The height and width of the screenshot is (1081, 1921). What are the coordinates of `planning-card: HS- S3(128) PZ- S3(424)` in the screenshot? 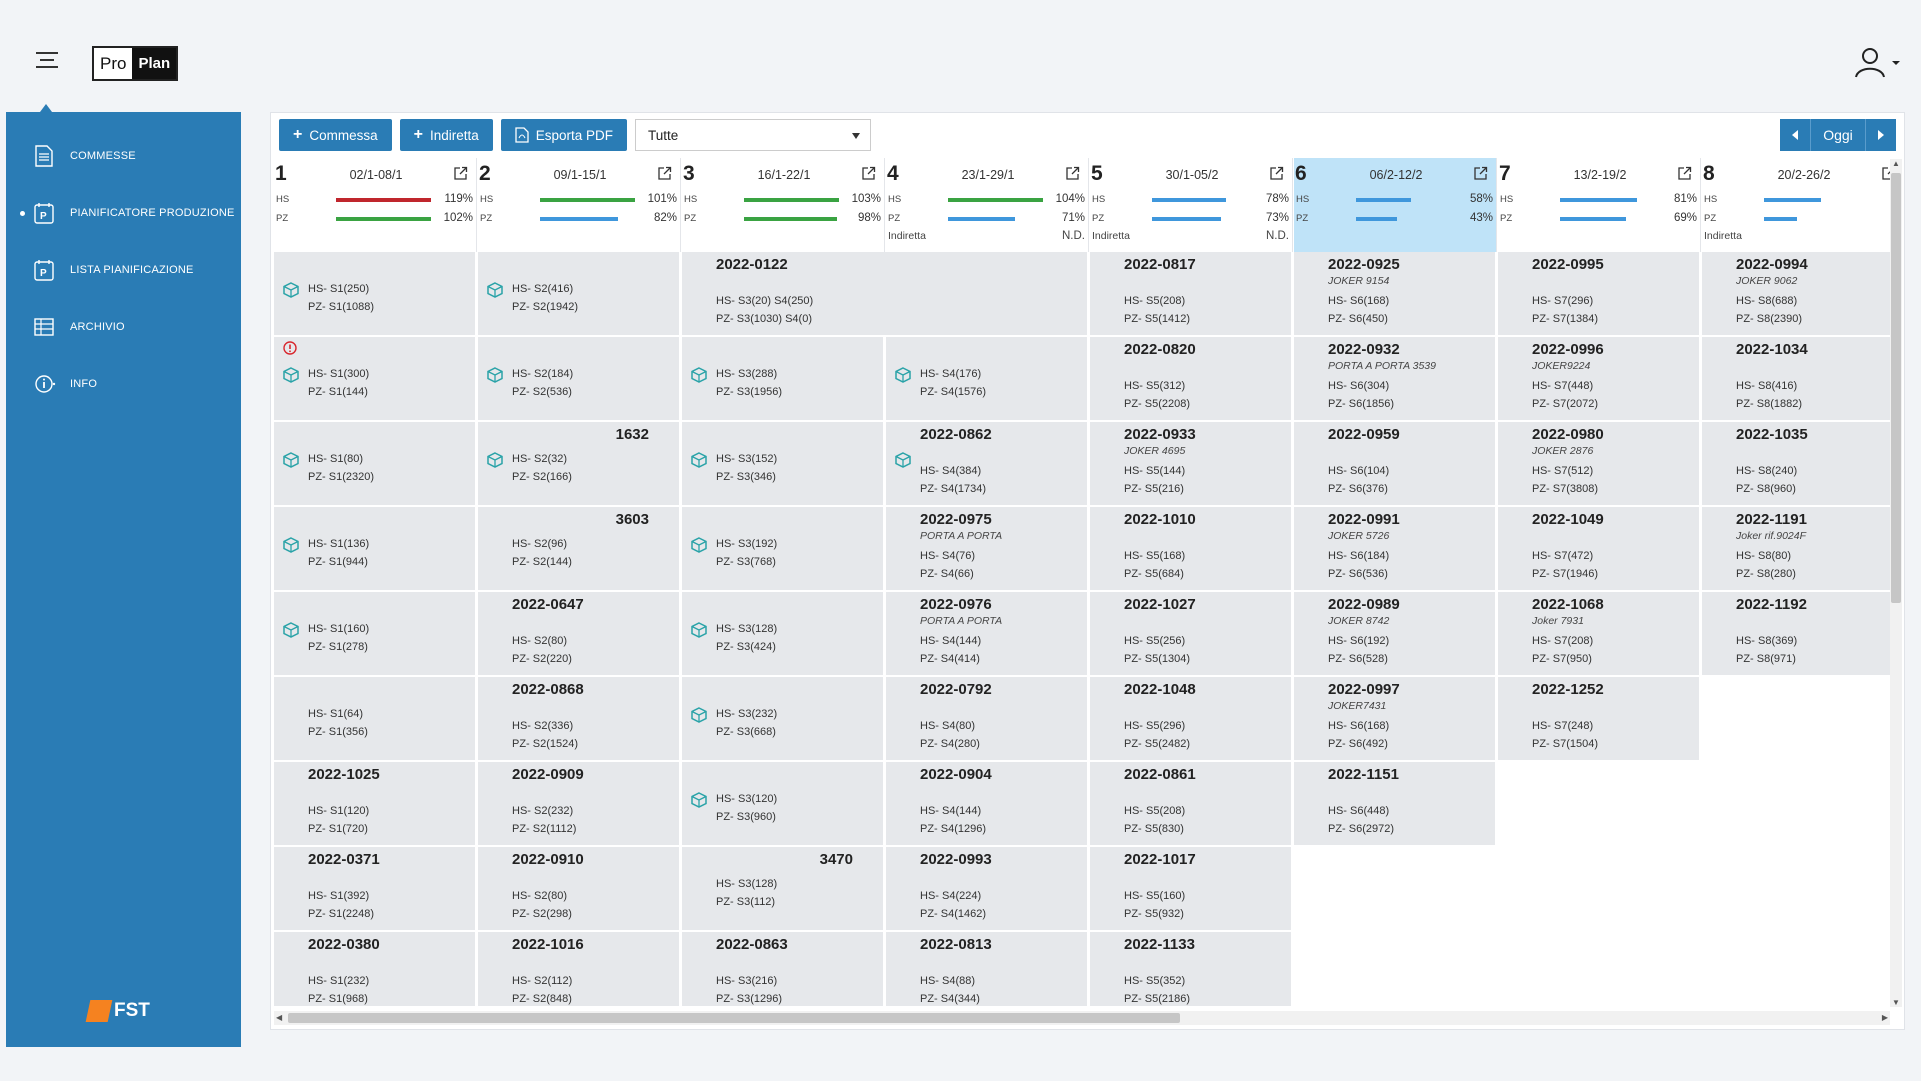 It's located at (782, 633).